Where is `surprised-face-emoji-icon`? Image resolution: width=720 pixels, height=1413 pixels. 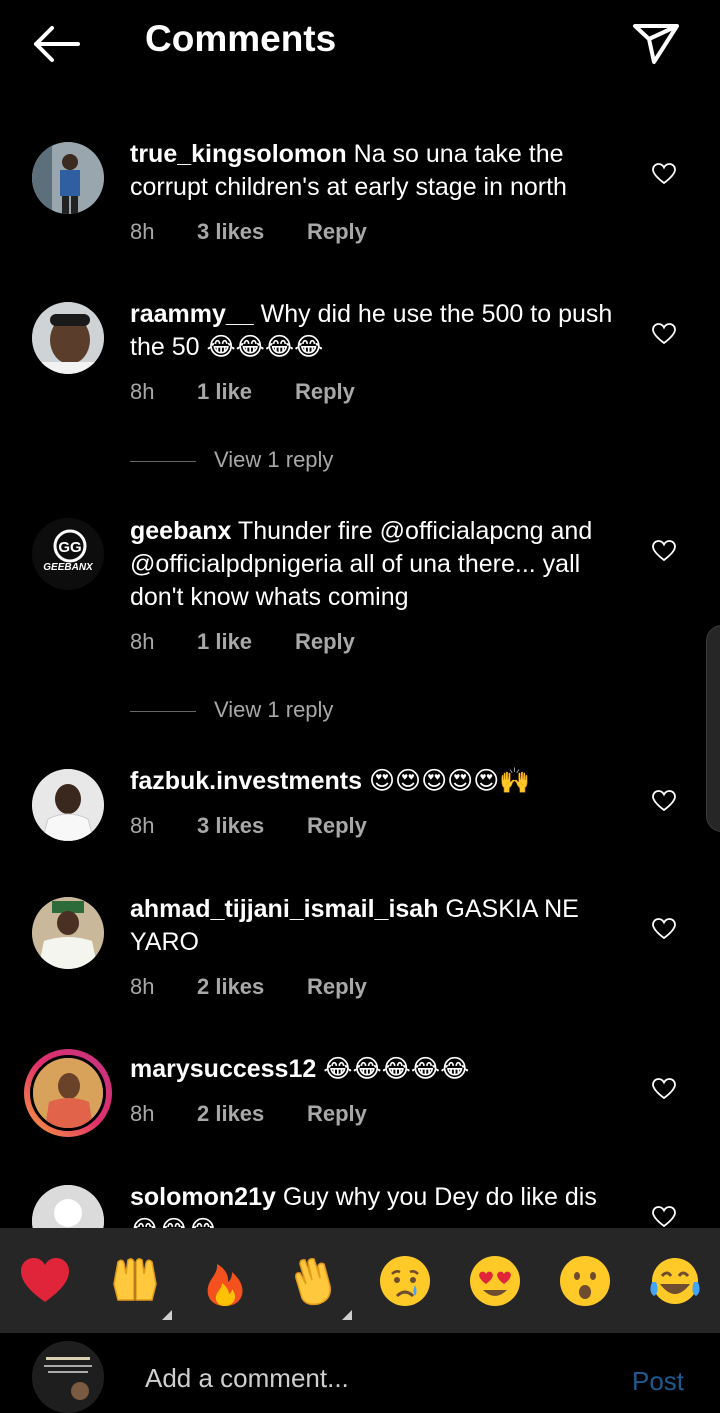 surprised-face-emoji-icon is located at coordinates (585, 1281).